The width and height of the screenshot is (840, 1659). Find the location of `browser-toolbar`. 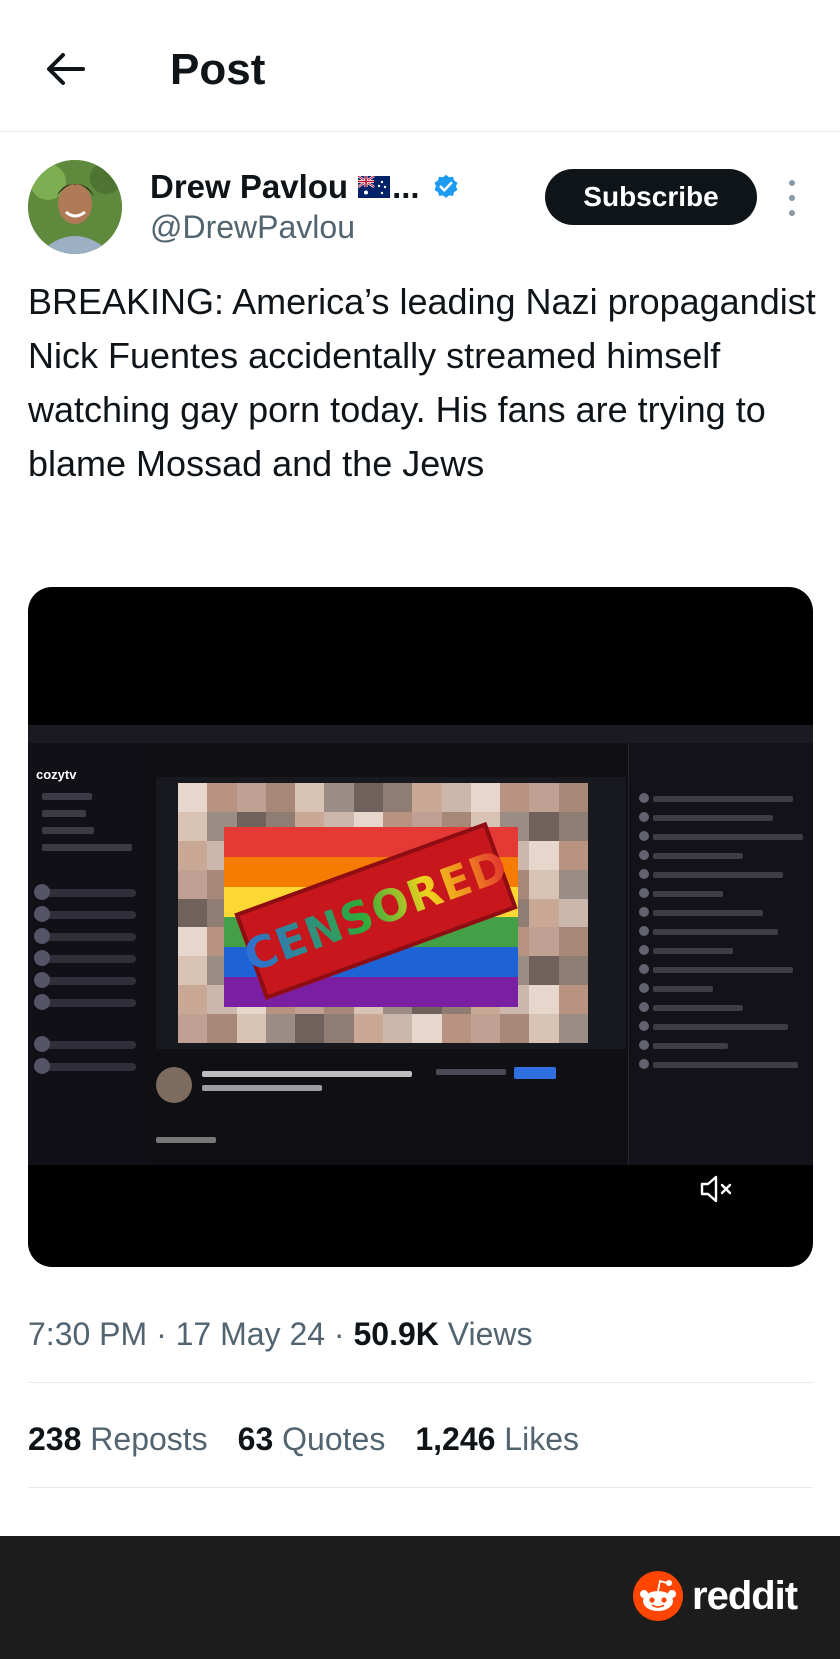

browser-toolbar is located at coordinates (420, 734).